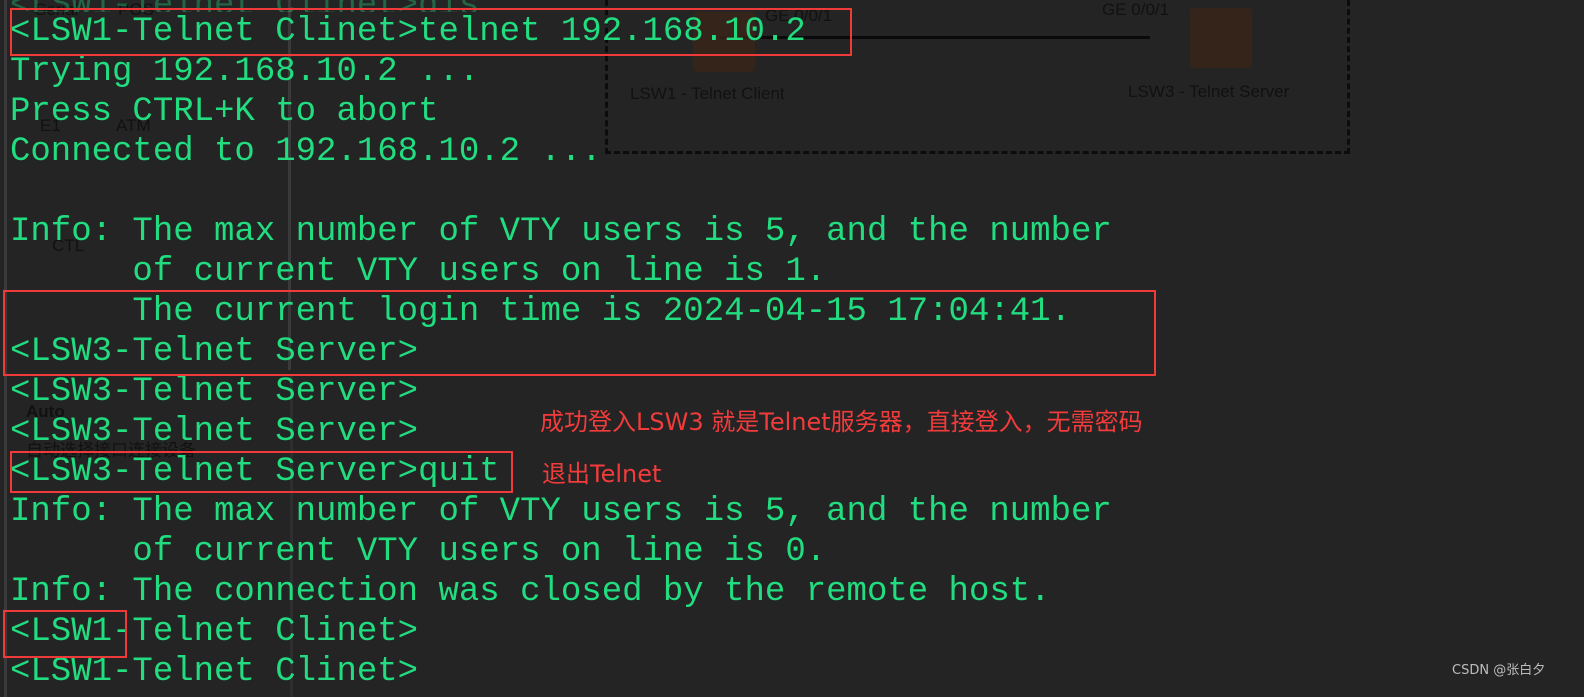  Describe the element at coordinates (418, 552) in the screenshot. I see `terminal-line: of current VTY users on line is 0.` at that location.